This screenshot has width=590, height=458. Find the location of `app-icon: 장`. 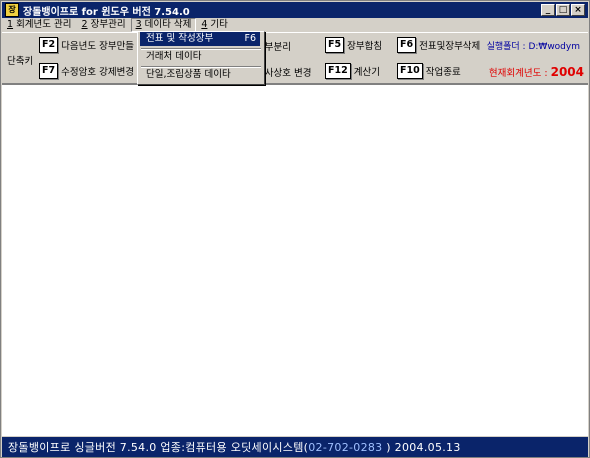

app-icon: 장 is located at coordinates (12, 10).